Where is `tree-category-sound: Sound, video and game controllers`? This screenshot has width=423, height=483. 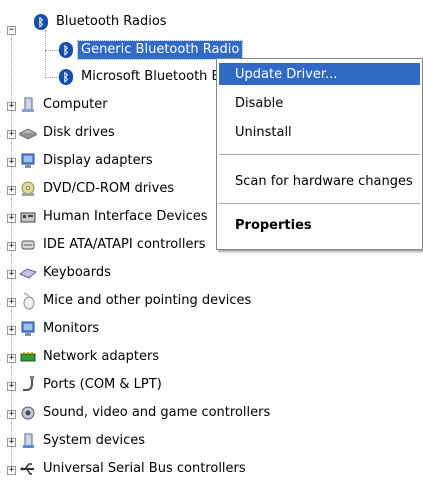 tree-category-sound: Sound, video and game controllers is located at coordinates (146, 413).